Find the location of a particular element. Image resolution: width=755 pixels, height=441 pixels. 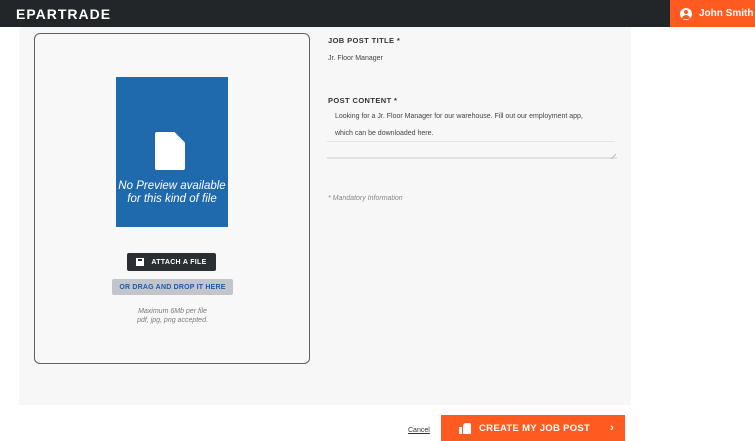

create-job-post-label: CREATE MY JOB POST is located at coordinates (535, 428).